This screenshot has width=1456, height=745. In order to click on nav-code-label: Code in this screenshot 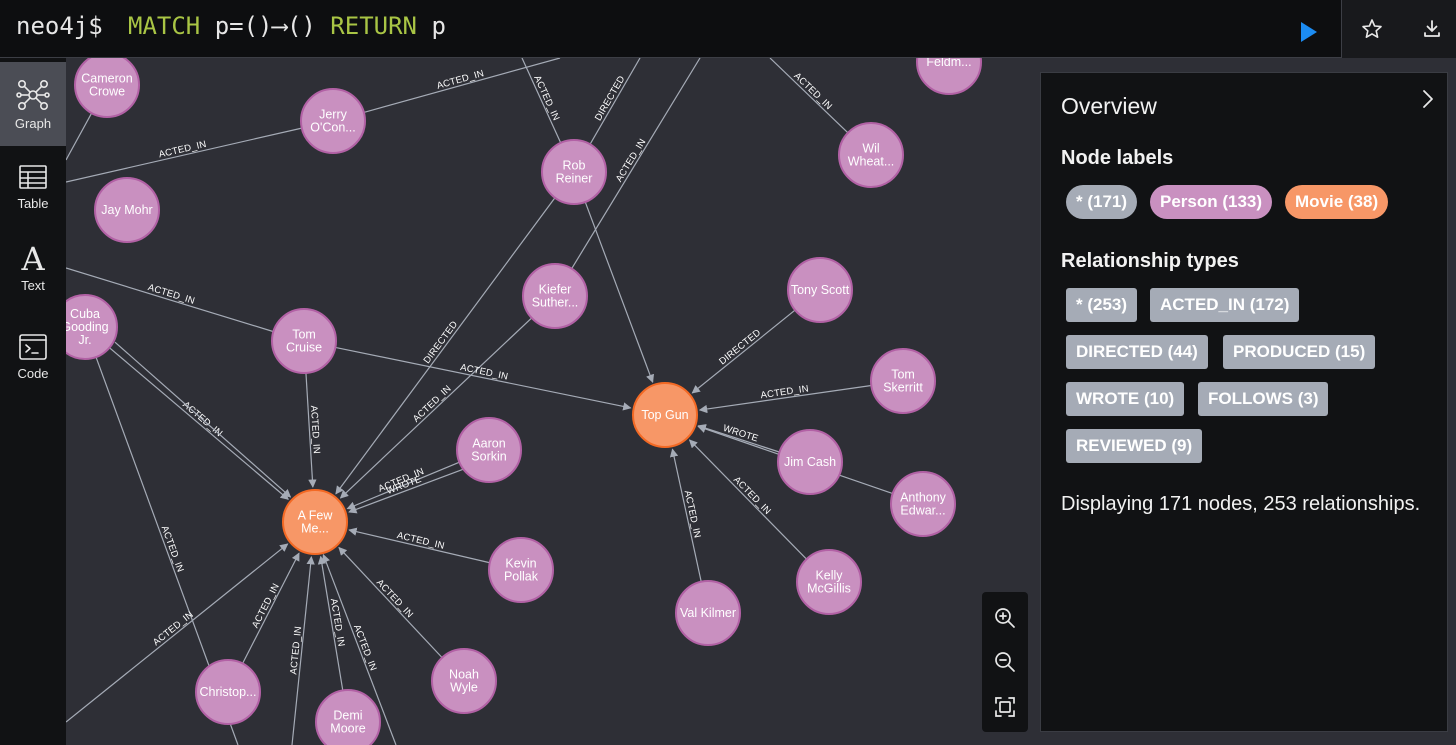, I will do `click(33, 373)`.